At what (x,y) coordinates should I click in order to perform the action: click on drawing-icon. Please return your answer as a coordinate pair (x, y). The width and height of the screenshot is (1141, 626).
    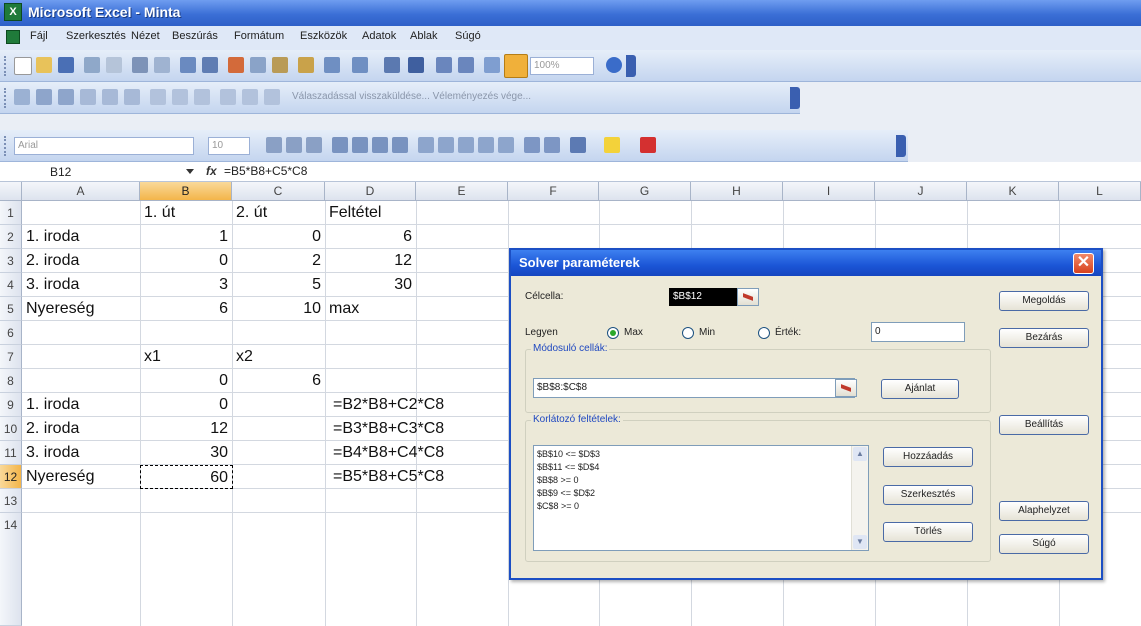
    Looking at the image, I should click on (516, 66).